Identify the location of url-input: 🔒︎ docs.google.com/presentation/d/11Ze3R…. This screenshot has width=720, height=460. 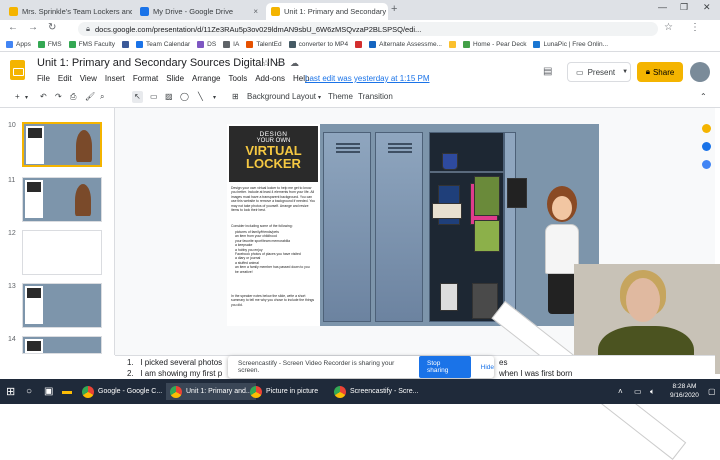
(368, 29).